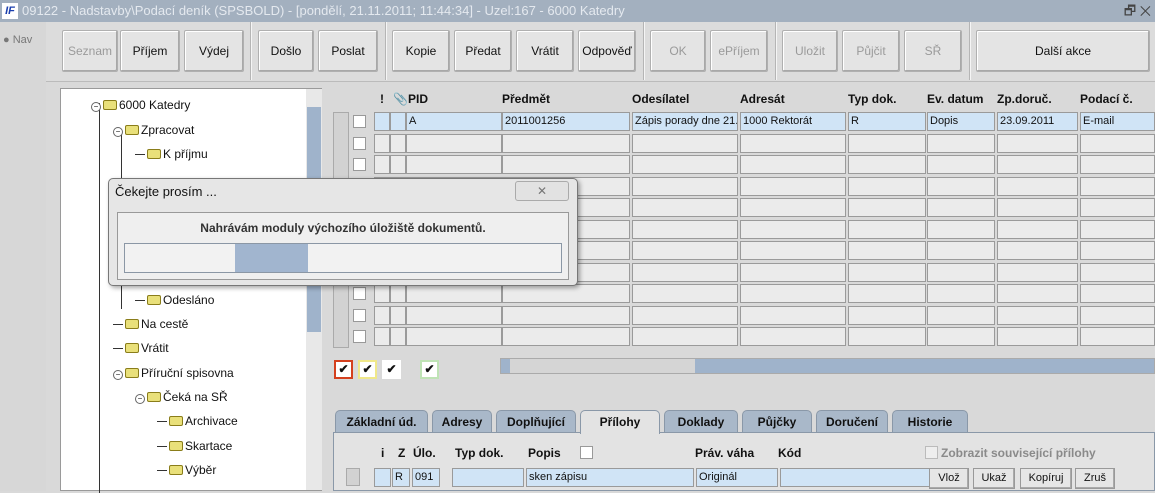 The image size is (1155, 493). What do you see at coordinates (724, 453) in the screenshot?
I see `attachment-column-header: Práv. váha` at bounding box center [724, 453].